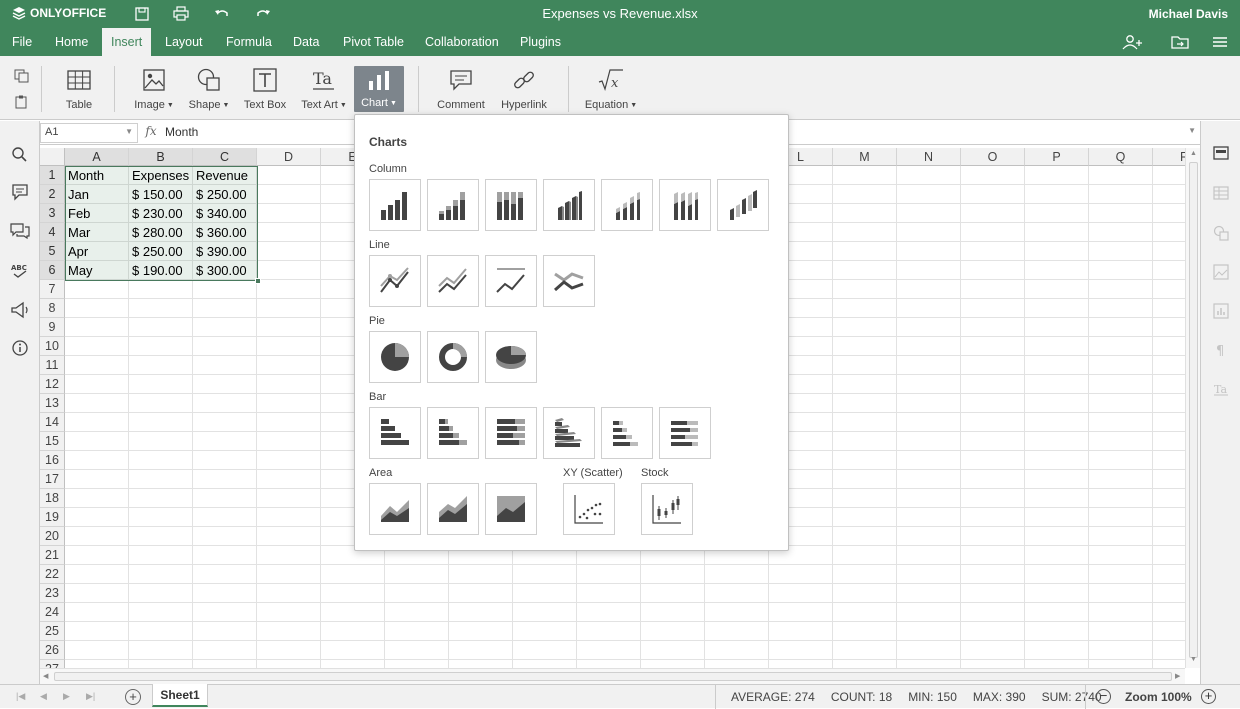 This screenshot has width=1240, height=709. Describe the element at coordinates (127, 42) in the screenshot. I see `tab-insert: Insert` at that location.